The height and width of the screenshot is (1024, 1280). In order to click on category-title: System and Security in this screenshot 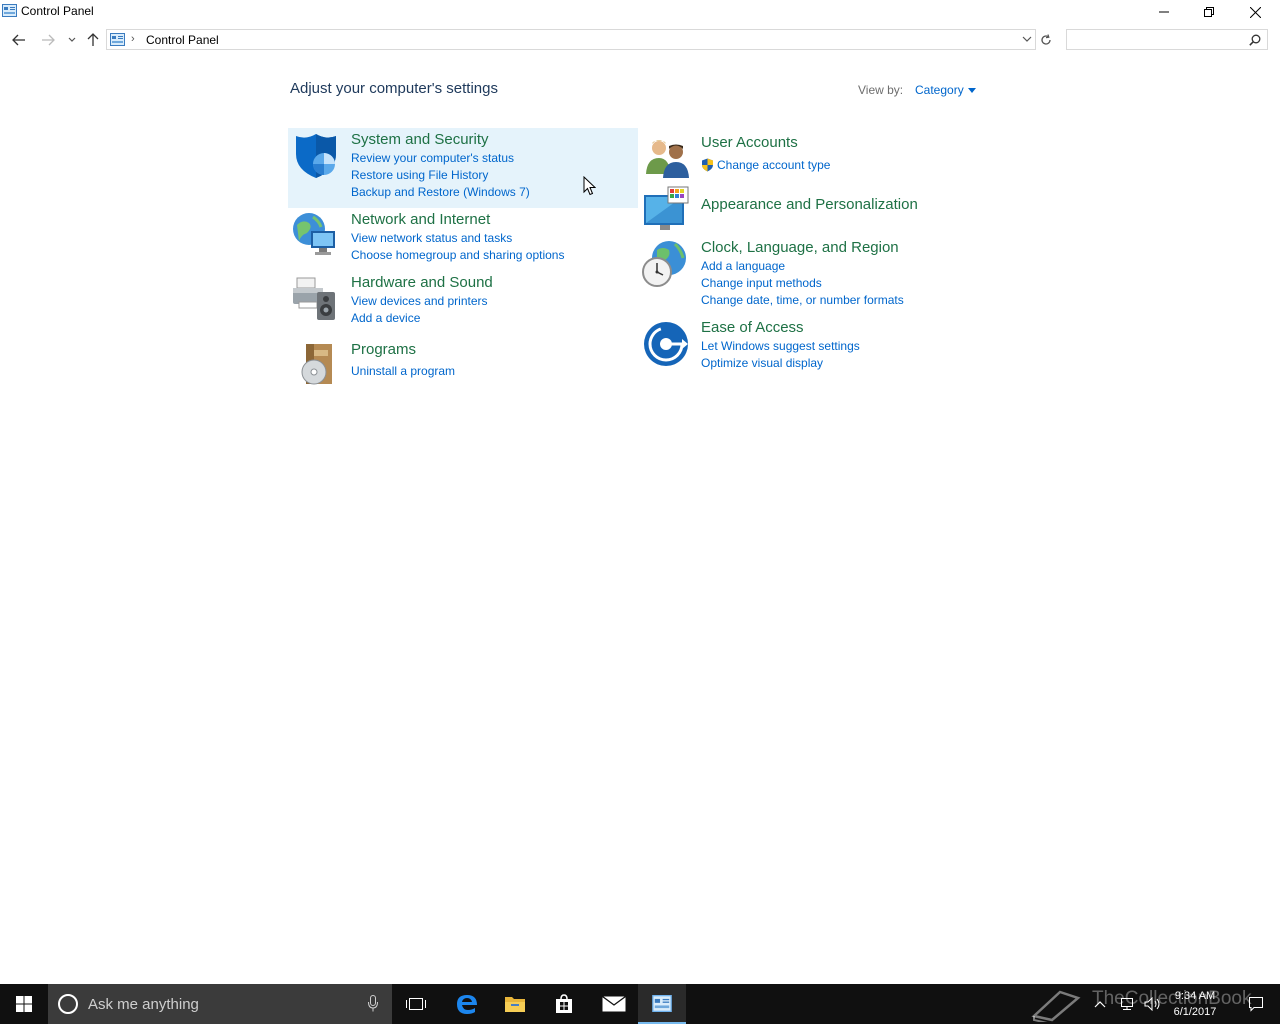, I will do `click(420, 139)`.